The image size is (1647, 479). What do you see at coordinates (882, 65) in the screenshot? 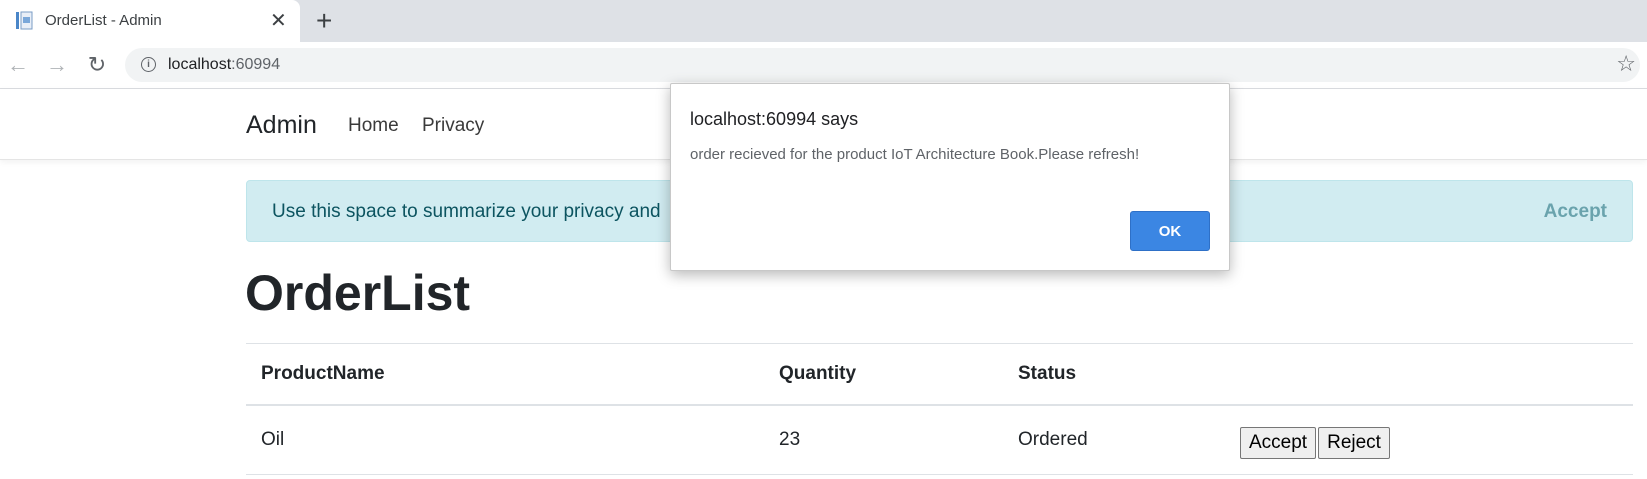
I see `address-bar: i localhost:60994 ☆` at bounding box center [882, 65].